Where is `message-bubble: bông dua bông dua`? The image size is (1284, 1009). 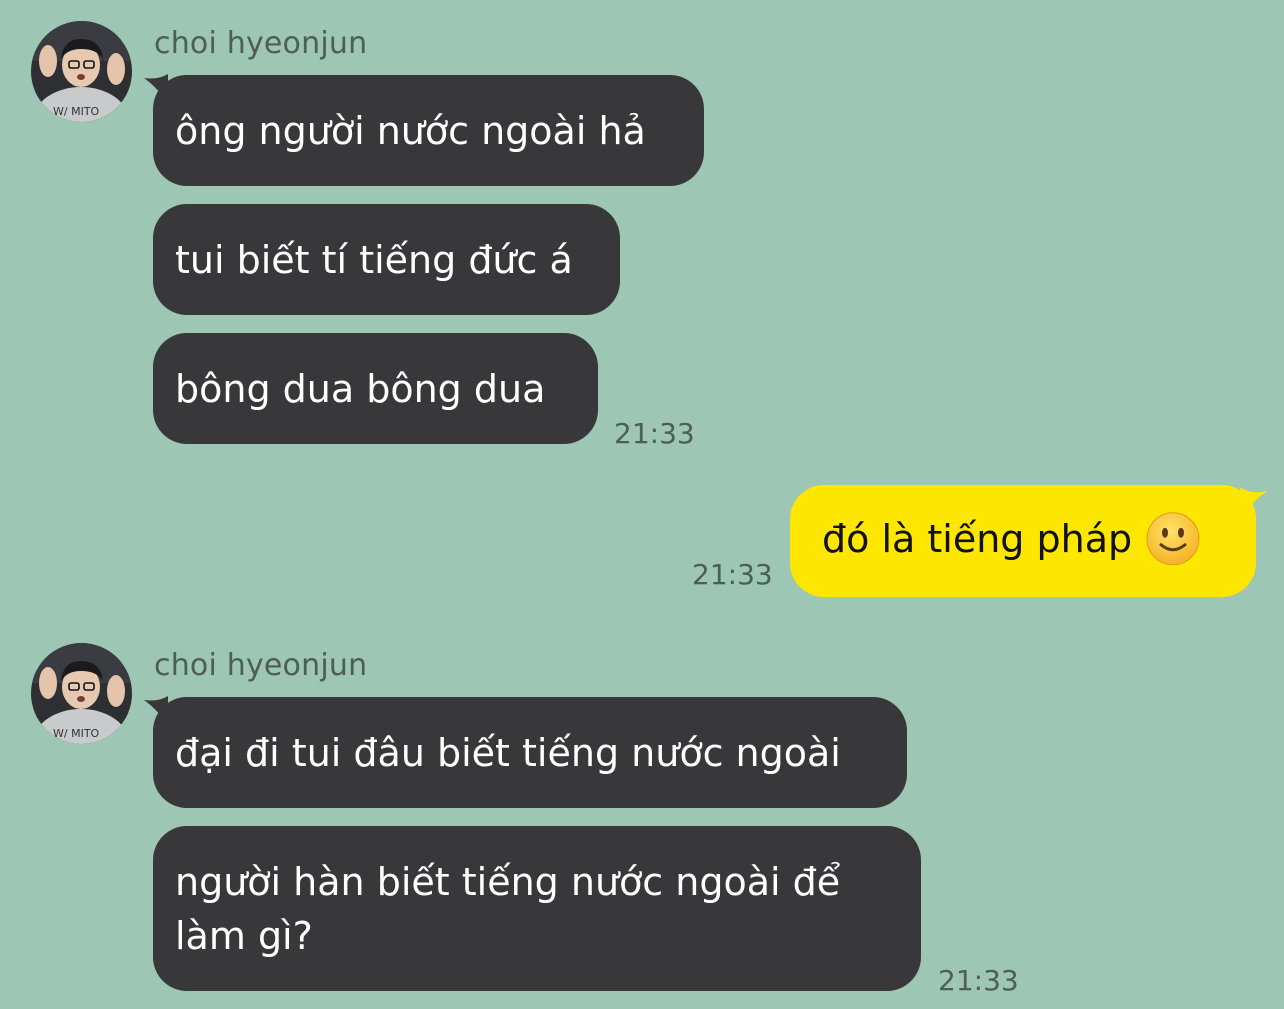 message-bubble: bông dua bông dua is located at coordinates (375, 388).